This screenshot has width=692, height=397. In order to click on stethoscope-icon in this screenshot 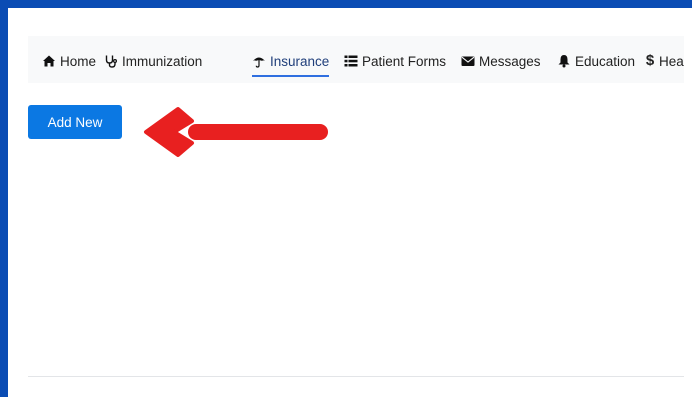, I will do `click(111, 61)`.